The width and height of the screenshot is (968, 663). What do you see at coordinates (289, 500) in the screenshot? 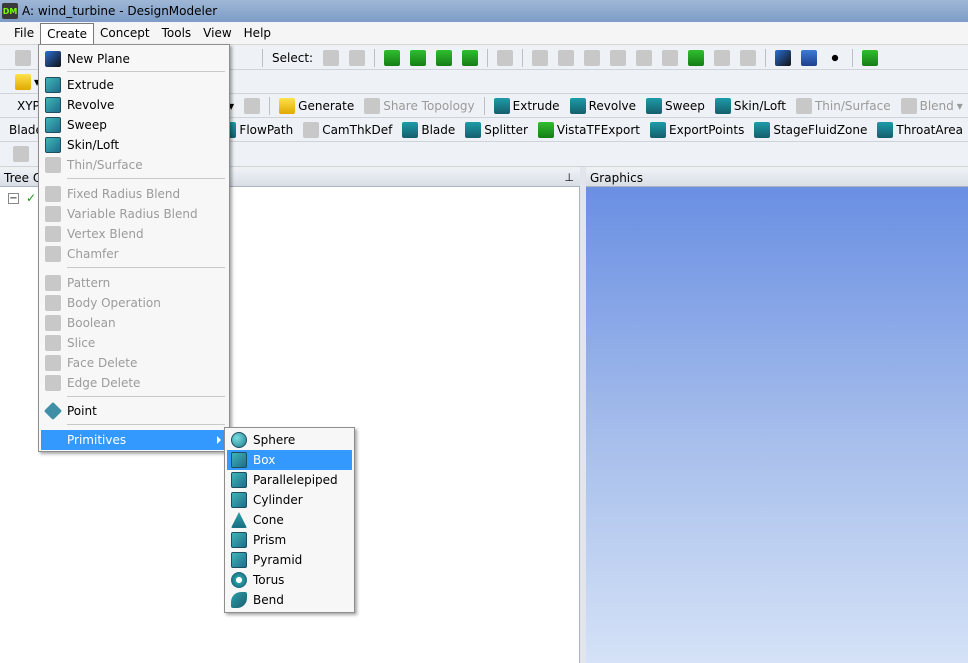
I see `primitive-cylinder: Cylinder` at bounding box center [289, 500].